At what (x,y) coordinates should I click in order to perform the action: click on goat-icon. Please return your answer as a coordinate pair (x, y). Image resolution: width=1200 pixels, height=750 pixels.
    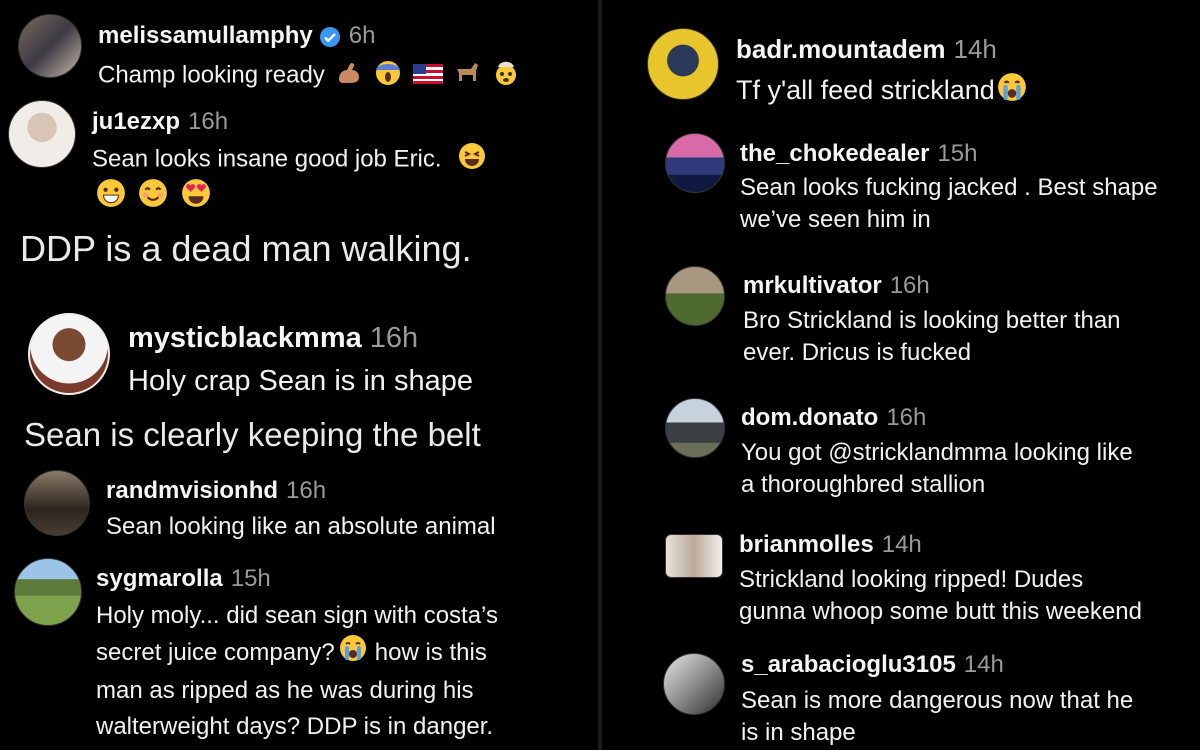
    Looking at the image, I should click on (467, 76).